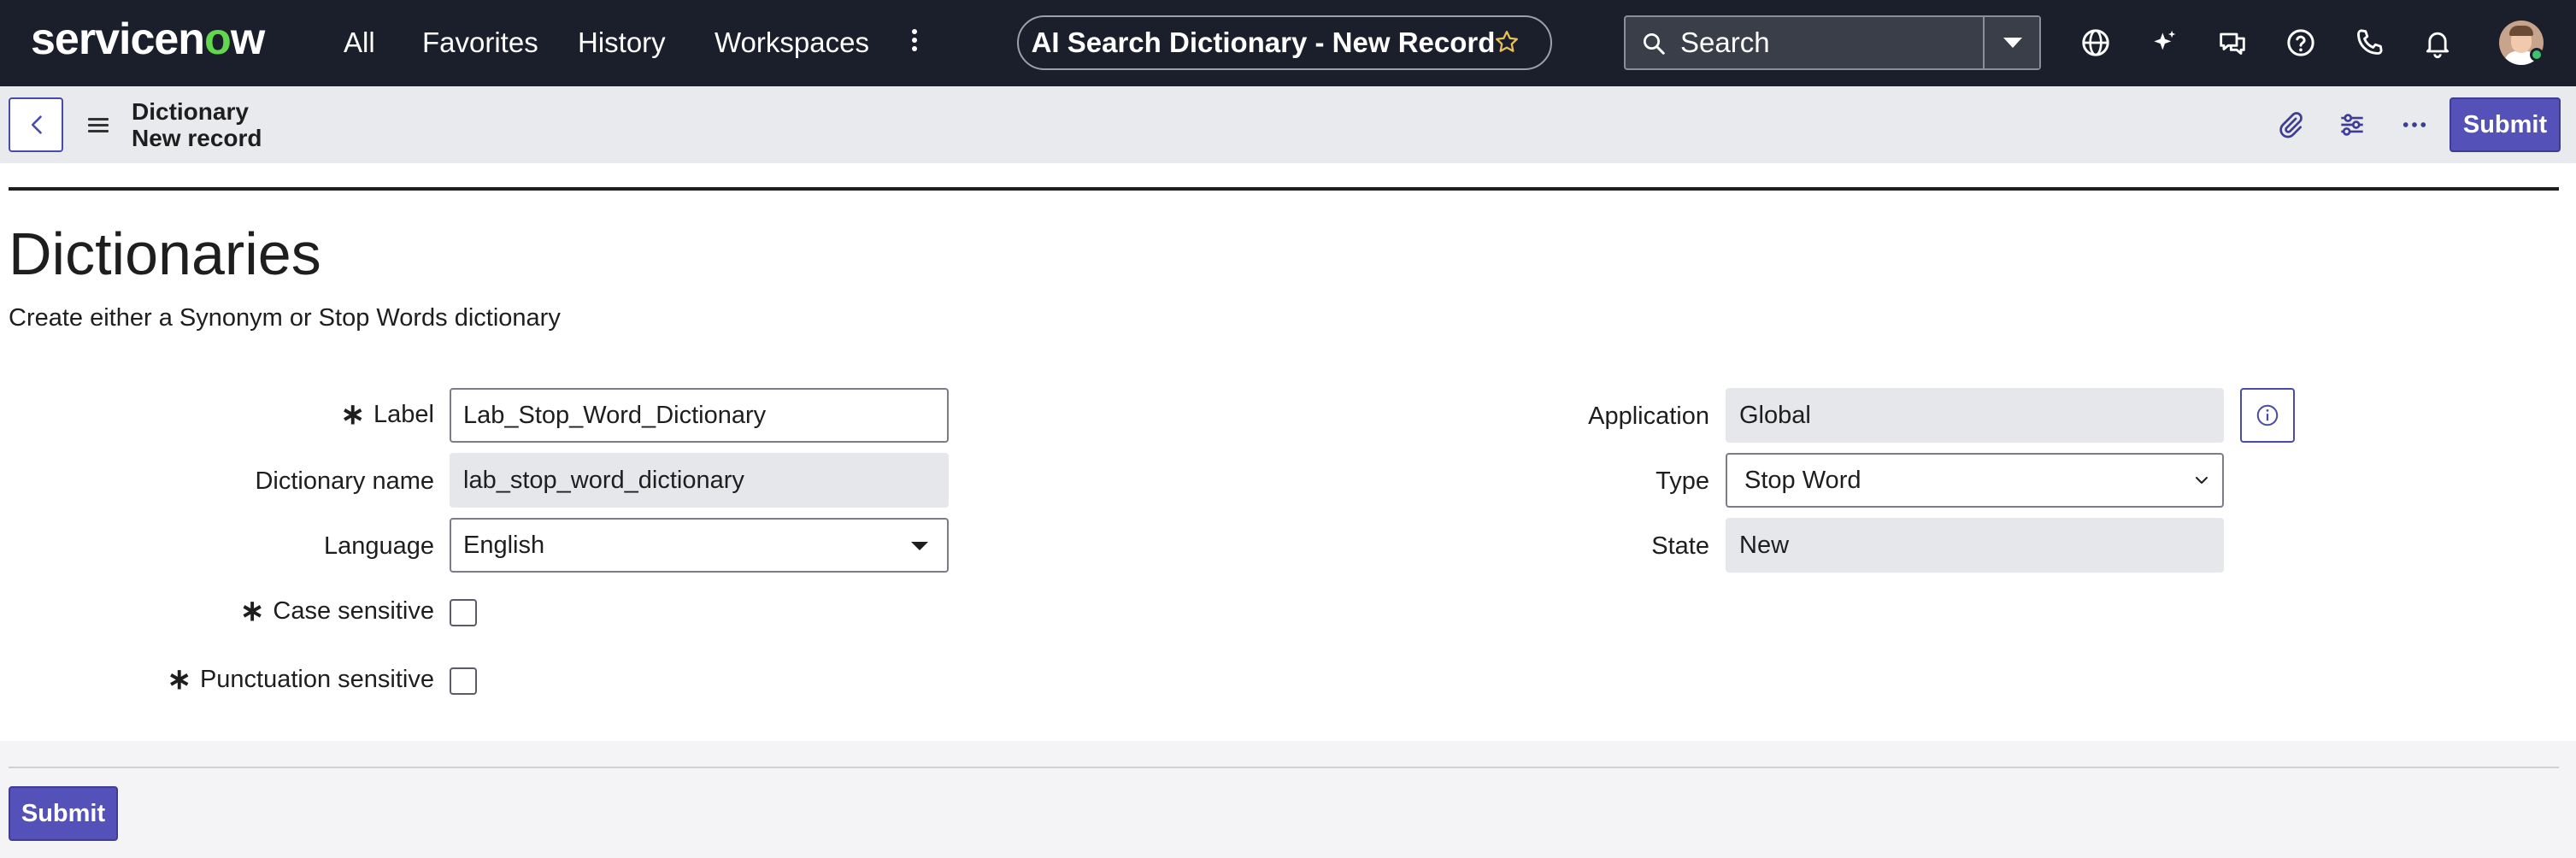 This screenshot has width=2576, height=858. I want to click on more-menu-icon, so click(914, 43).